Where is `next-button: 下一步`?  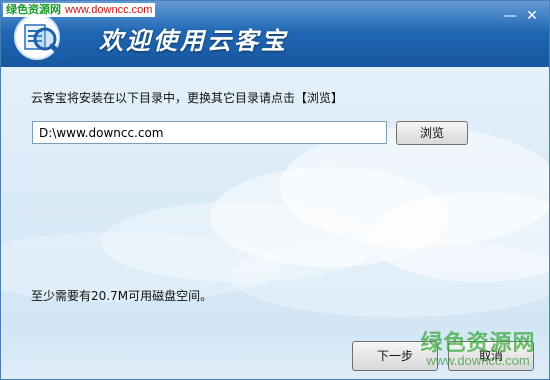 next-button: 下一步 is located at coordinates (395, 356).